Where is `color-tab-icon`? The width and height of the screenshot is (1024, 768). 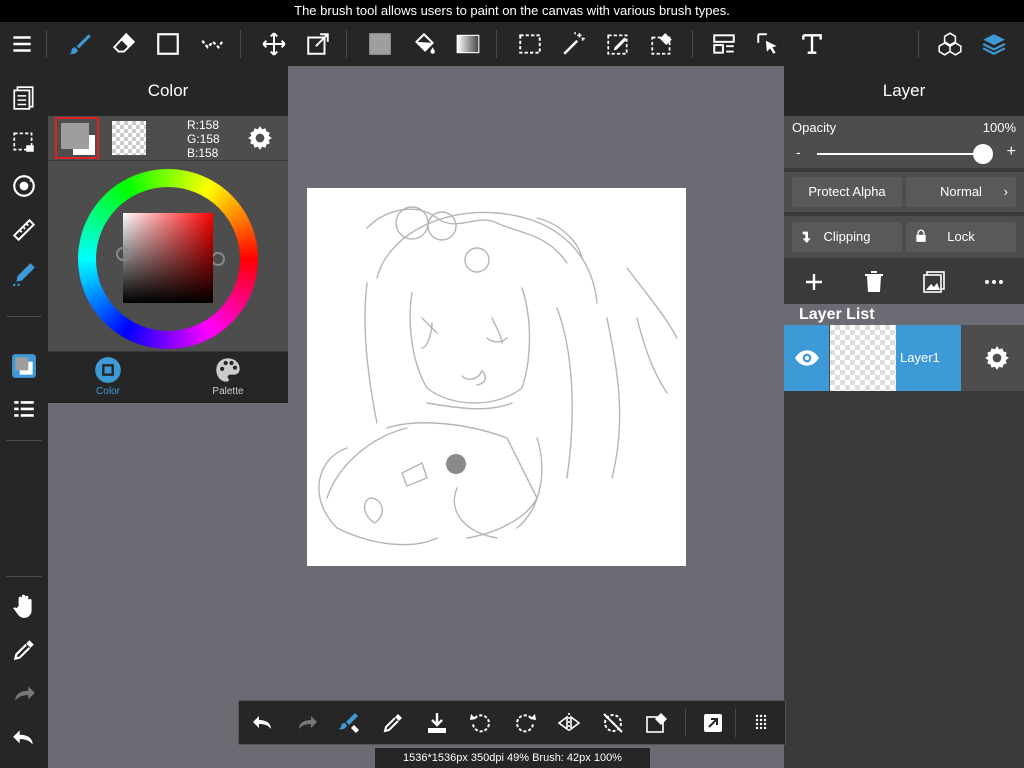 color-tab-icon is located at coordinates (108, 370).